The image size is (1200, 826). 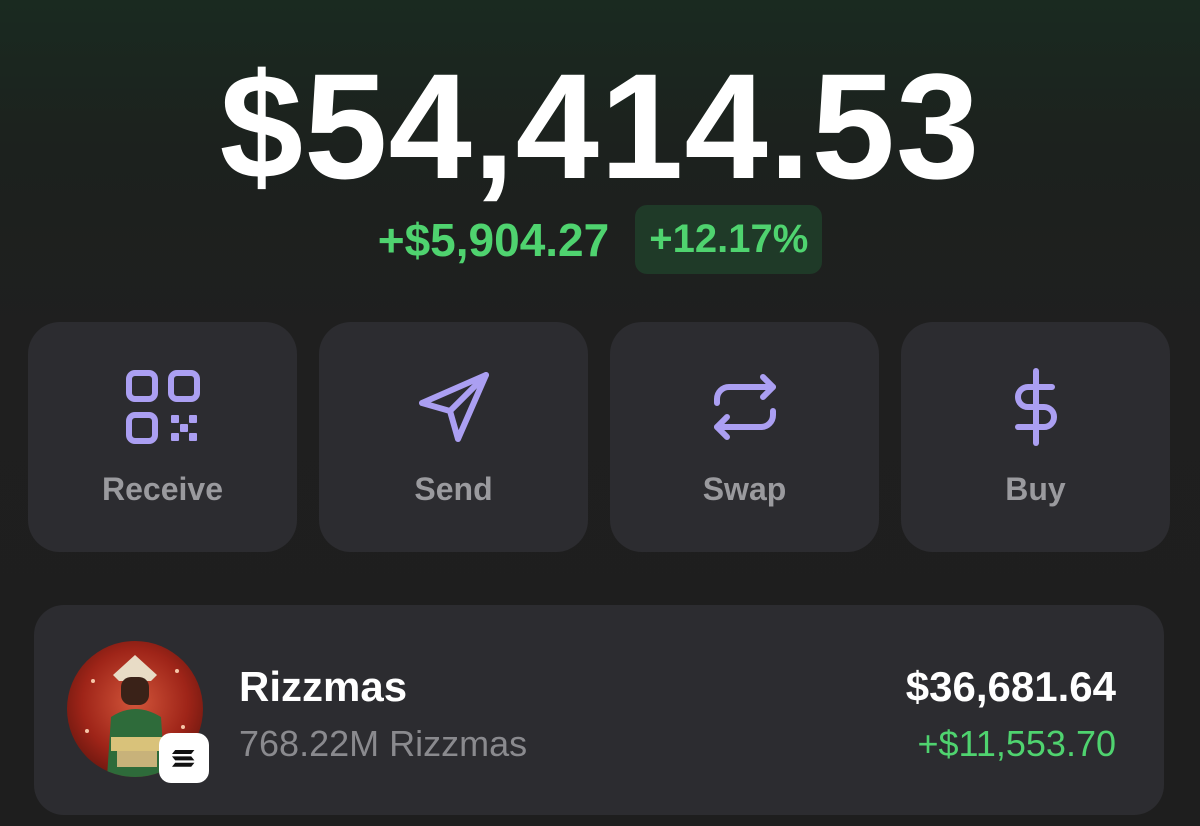 What do you see at coordinates (744, 406) in the screenshot?
I see `swap-icon` at bounding box center [744, 406].